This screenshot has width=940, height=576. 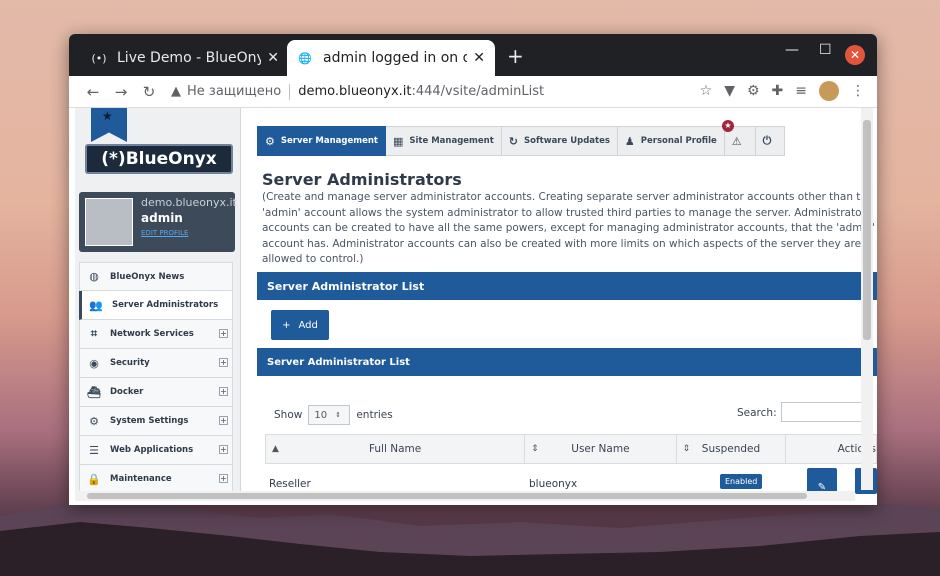 What do you see at coordinates (290, 484) in the screenshot?
I see `cell-full-name: Reseller` at bounding box center [290, 484].